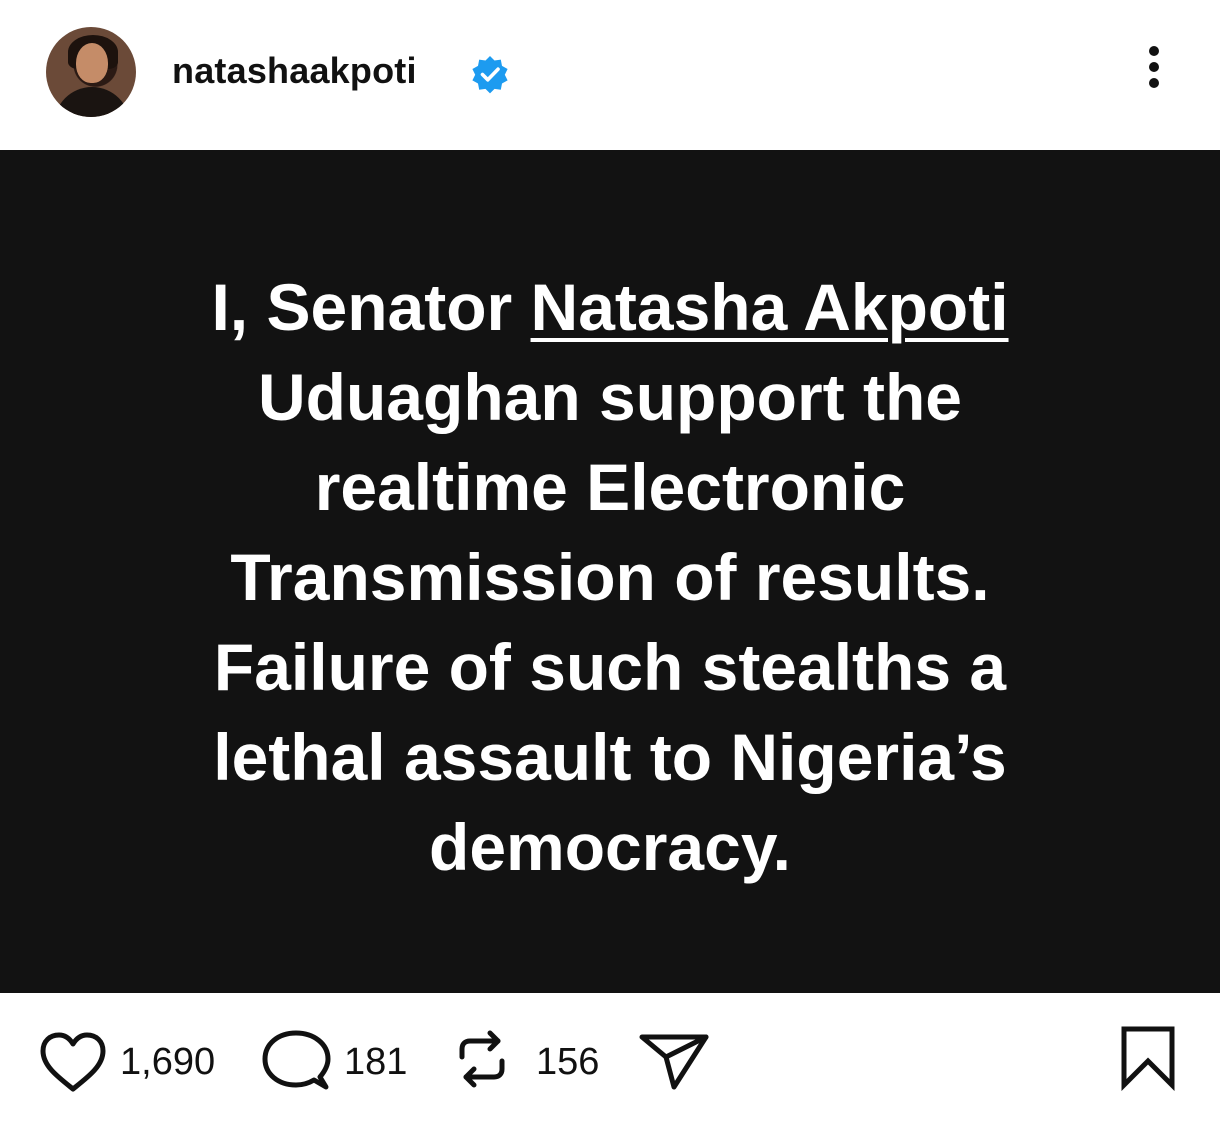  I want to click on statement-line: I, Senator Natasha Akpoti, so click(610, 307).